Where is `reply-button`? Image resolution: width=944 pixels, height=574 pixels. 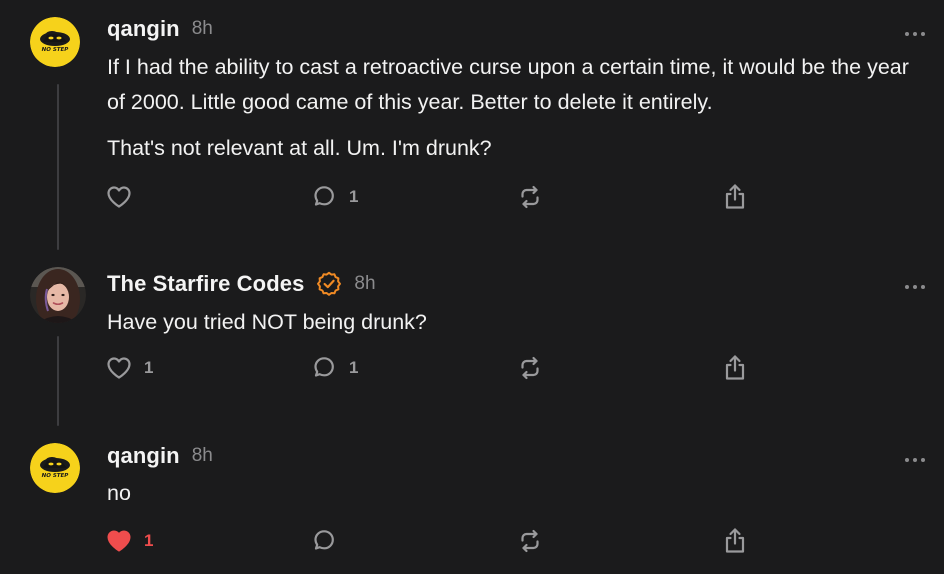
reply-button is located at coordinates (324, 541).